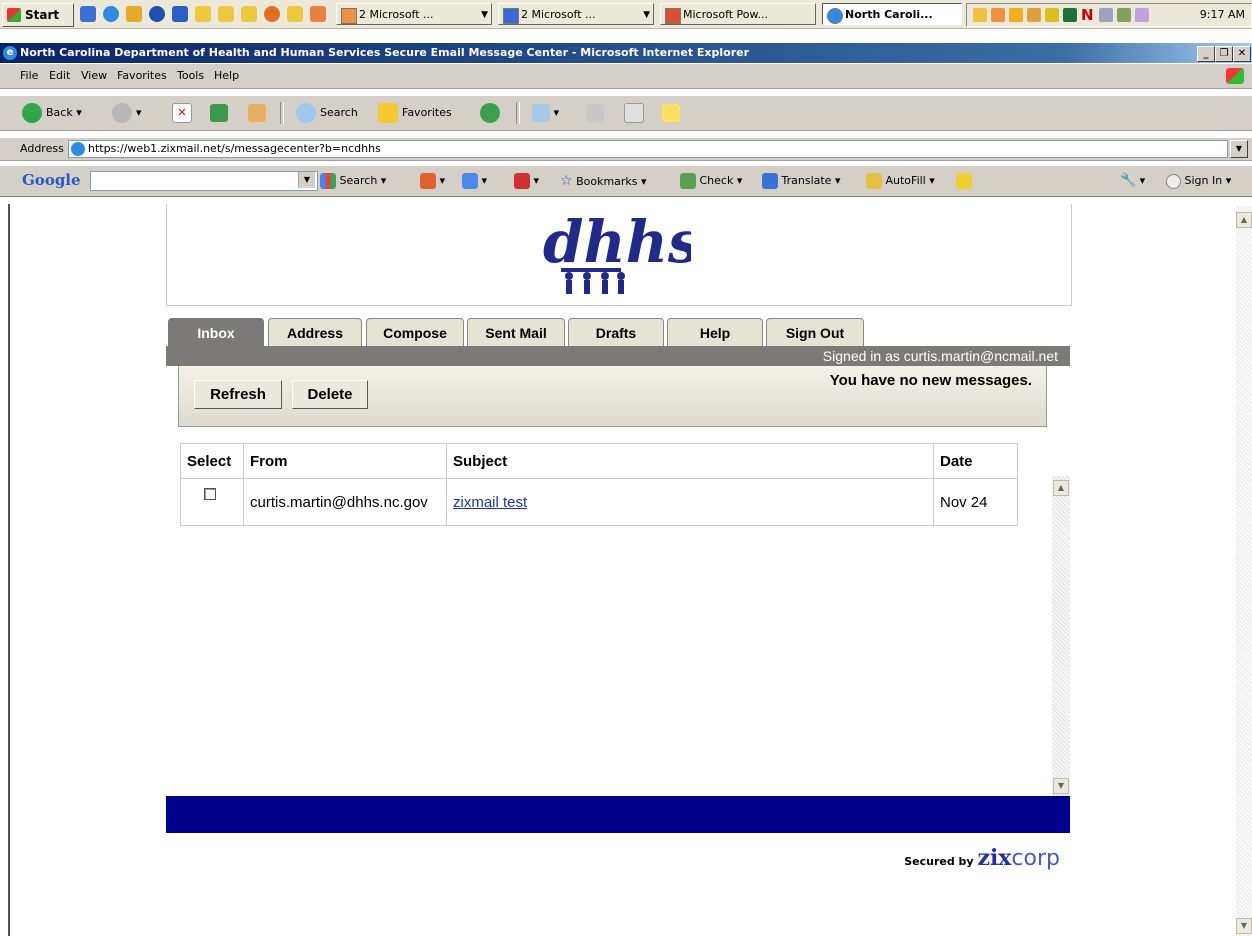 This screenshot has height=936, width=1252. I want to click on google-search-button: Search ▾, so click(353, 181).